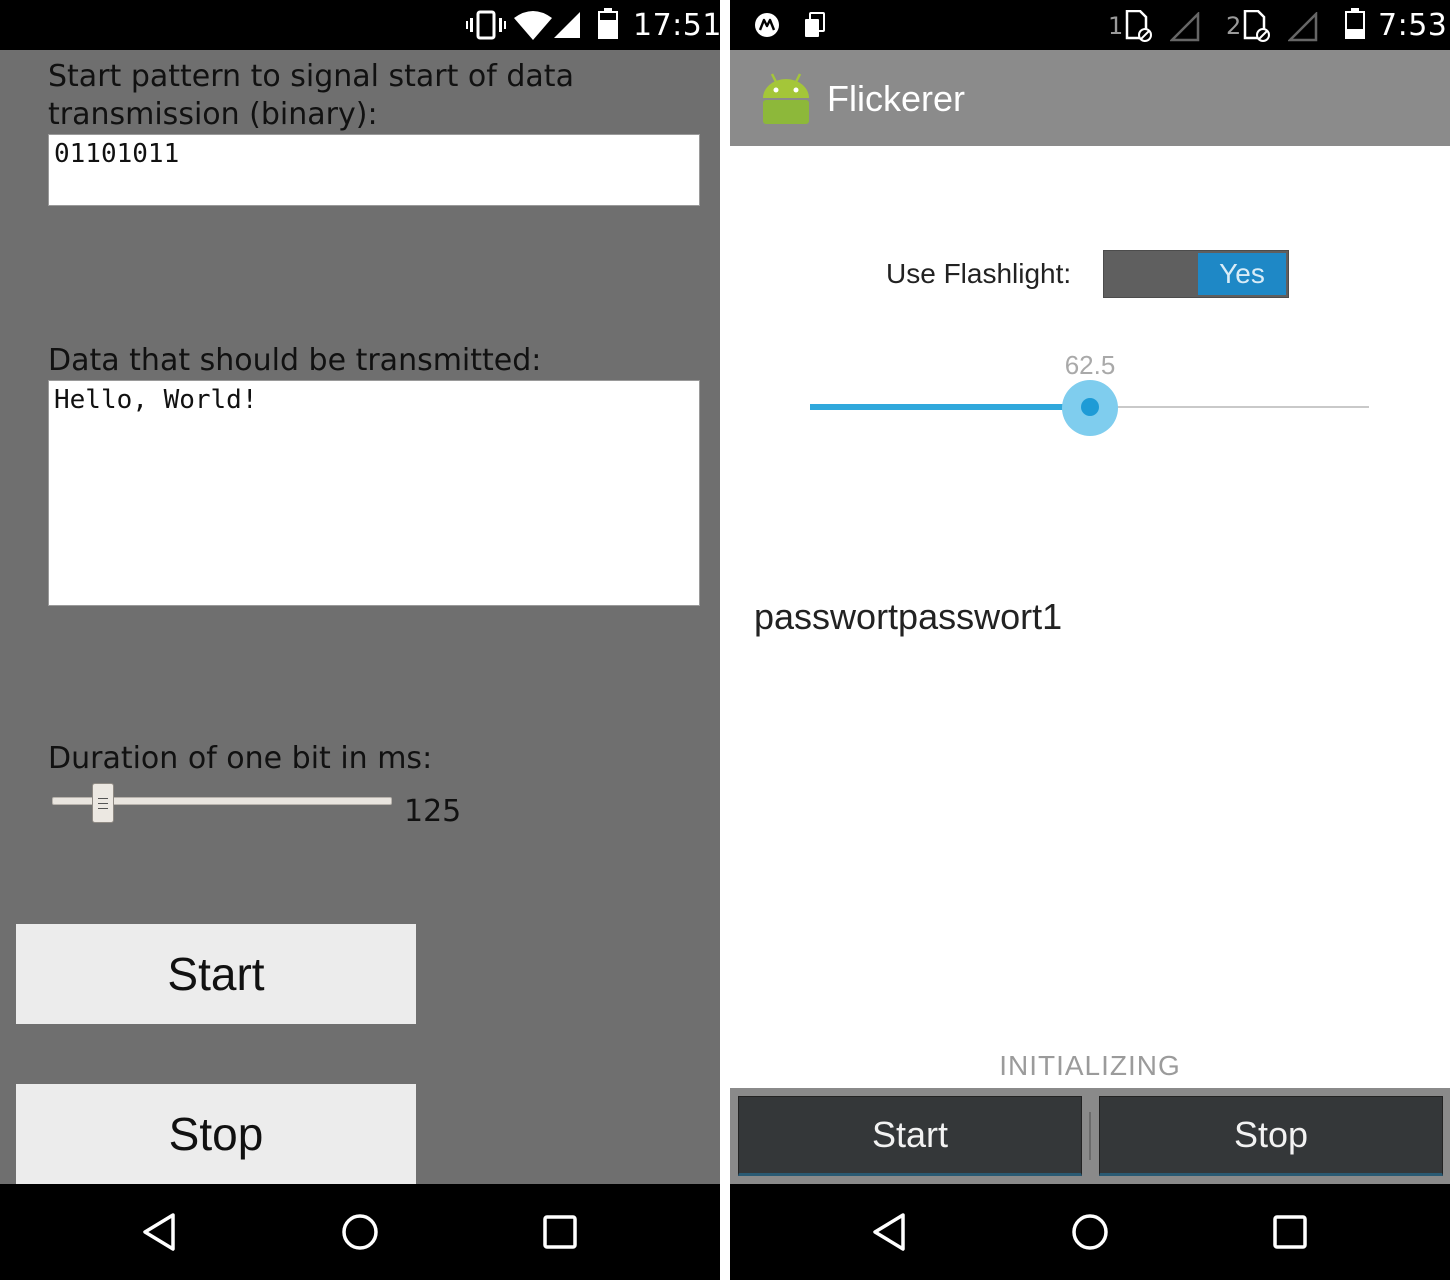  I want to click on action-bar: Flickerer, so click(1090, 98).